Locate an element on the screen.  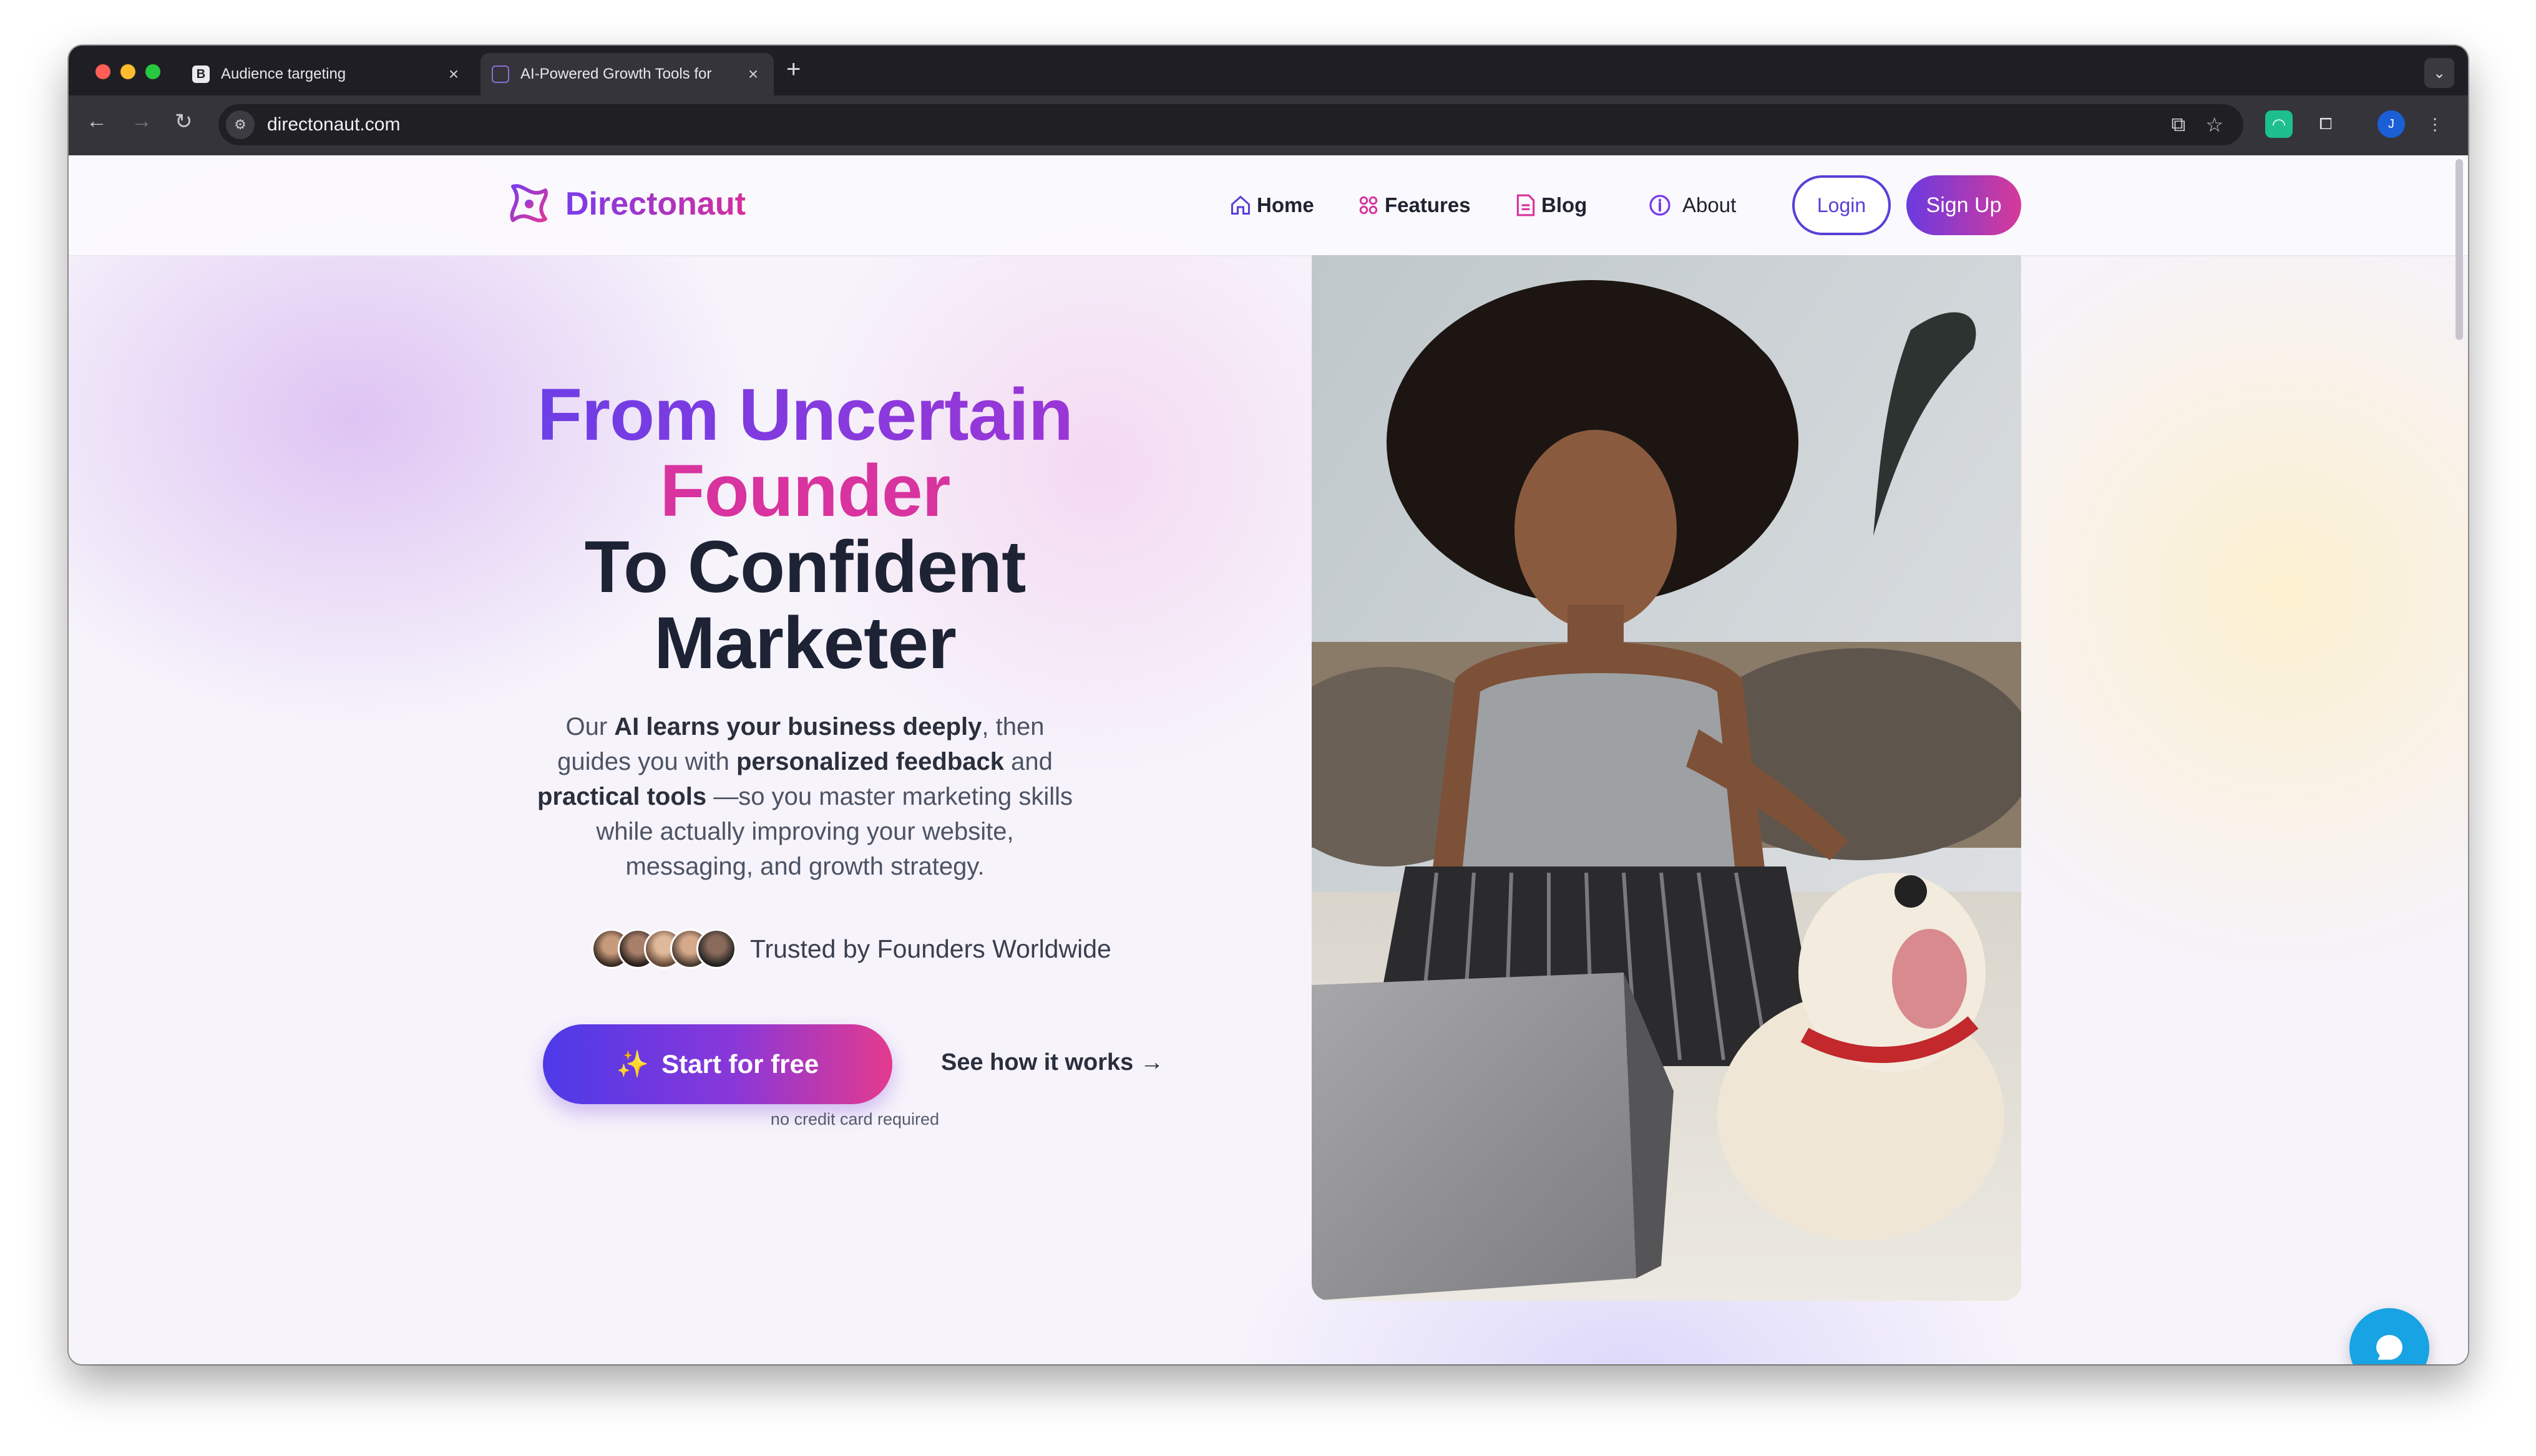
tab-search-icon: ⌄ is located at coordinates (2439, 73).